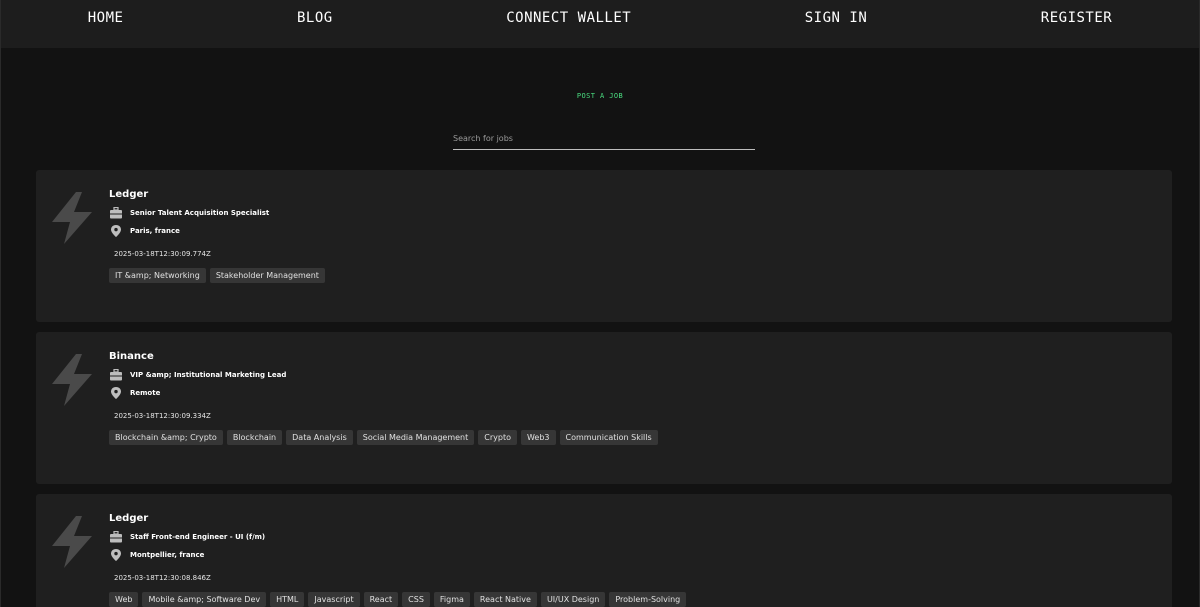 The height and width of the screenshot is (607, 1200). What do you see at coordinates (200, 213) in the screenshot?
I see `job-title: Senior Talent Acquisition Specialist` at bounding box center [200, 213].